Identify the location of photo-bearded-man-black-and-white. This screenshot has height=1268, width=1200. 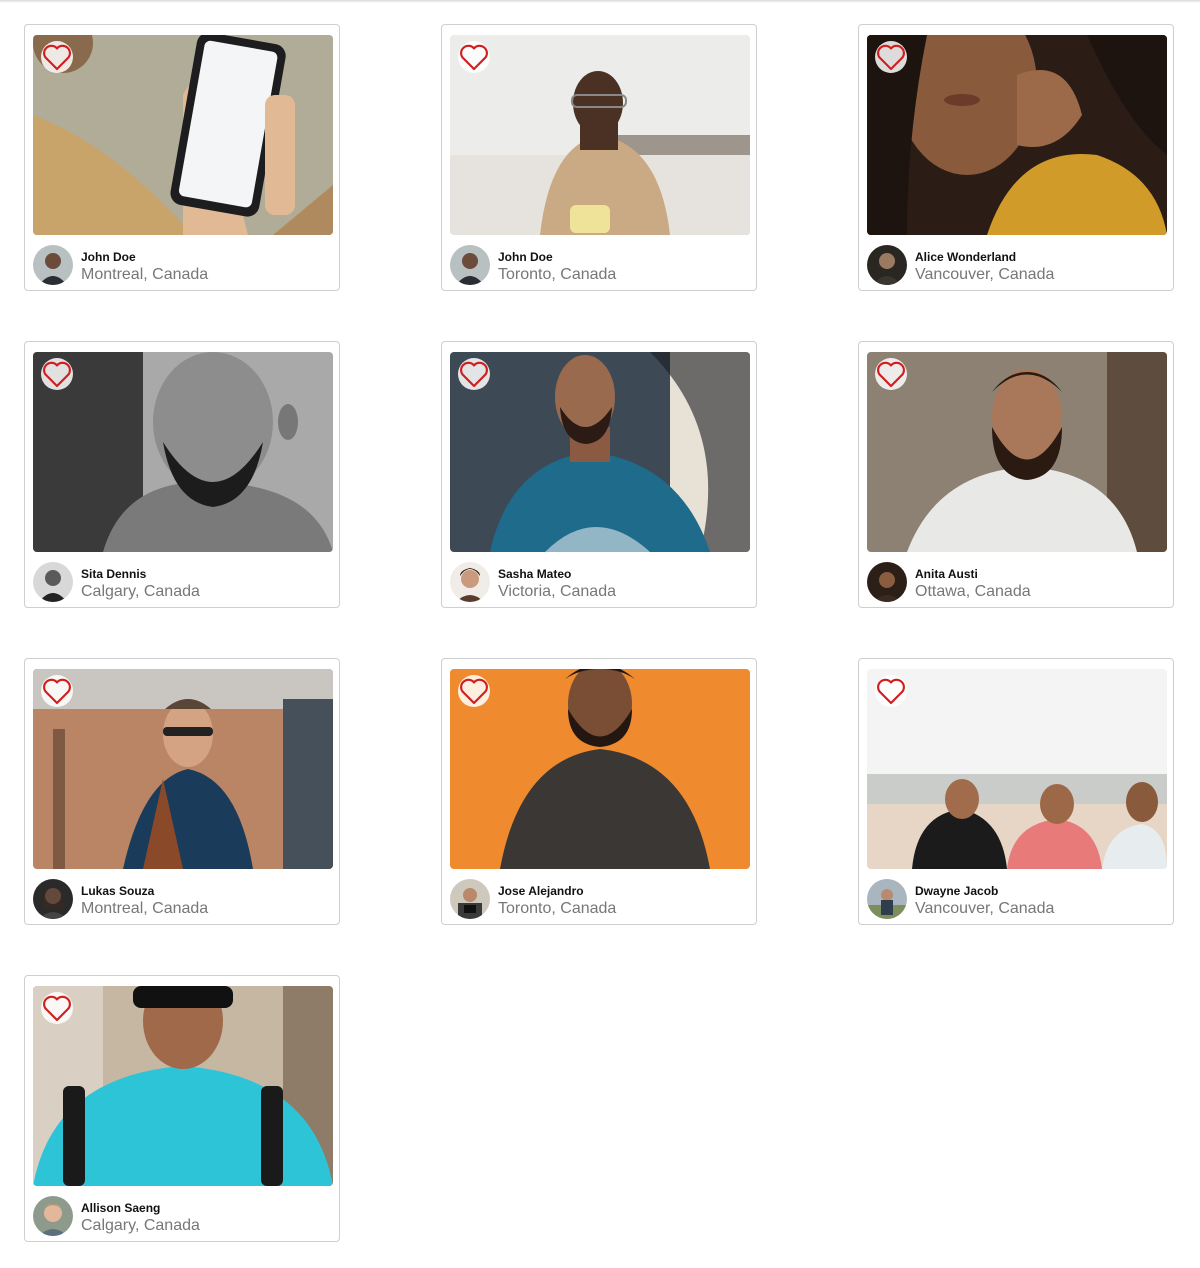
(183, 452).